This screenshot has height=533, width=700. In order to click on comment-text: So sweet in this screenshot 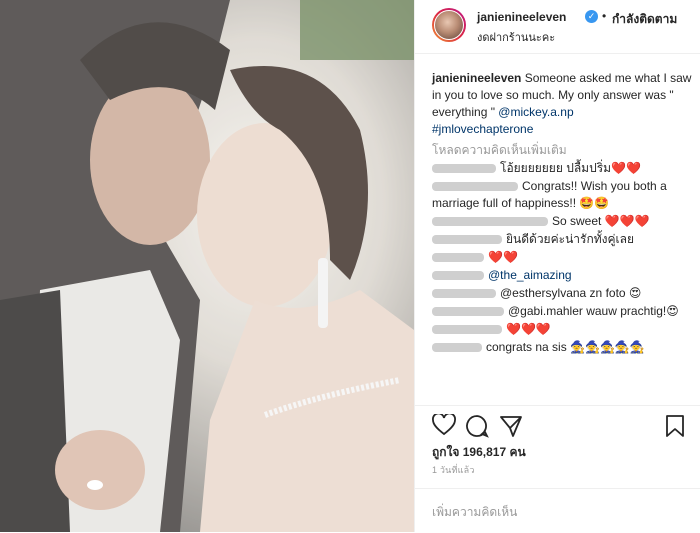, I will do `click(577, 221)`.